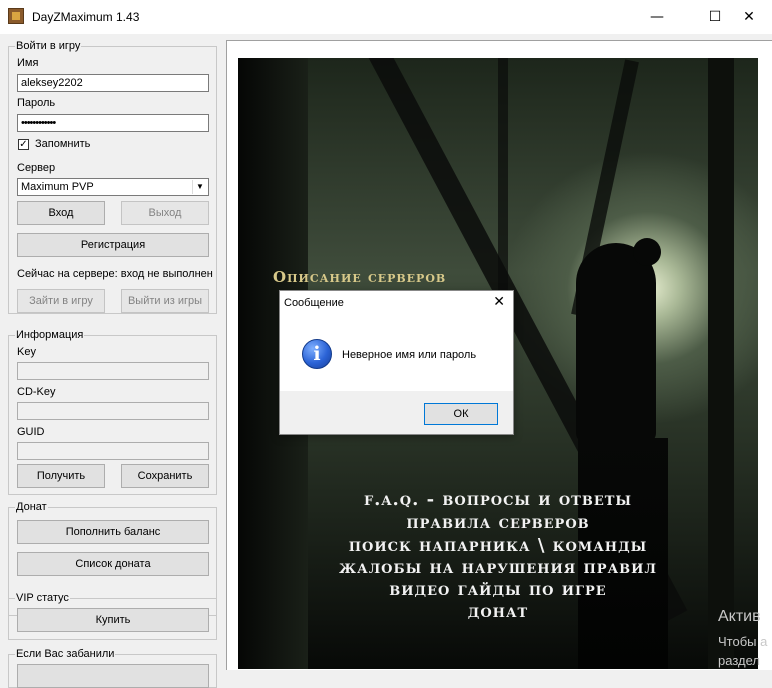 The image size is (772, 688). What do you see at coordinates (498, 545) in the screenshot?
I see `banner-menu-team-search: Поиск напарника \ команды` at bounding box center [498, 545].